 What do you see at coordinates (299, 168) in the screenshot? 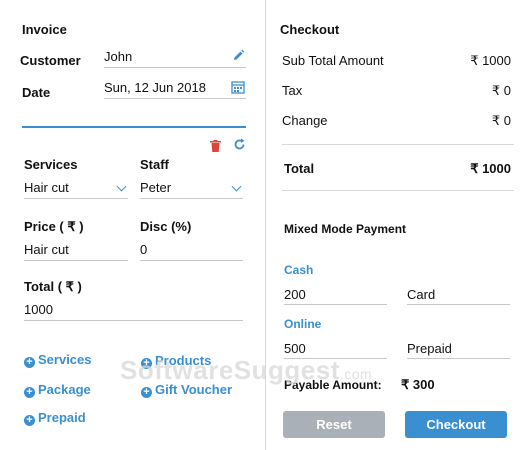
I see `checkout-total-label: Total` at bounding box center [299, 168].